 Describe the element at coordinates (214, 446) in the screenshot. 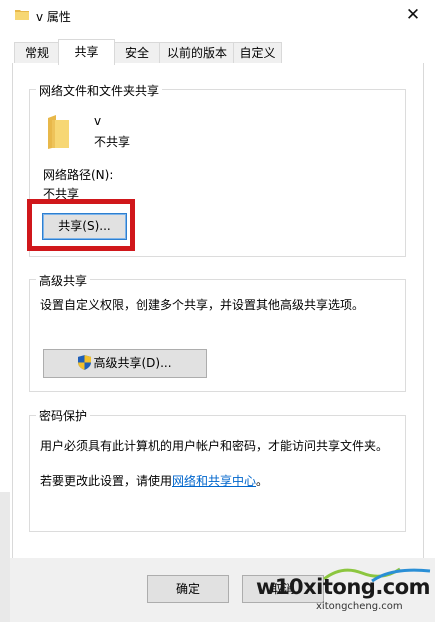

I see `password-protection-description: 用户必须具有此计算机的用户帐户和密码，才能访问共享文件夹。` at that location.